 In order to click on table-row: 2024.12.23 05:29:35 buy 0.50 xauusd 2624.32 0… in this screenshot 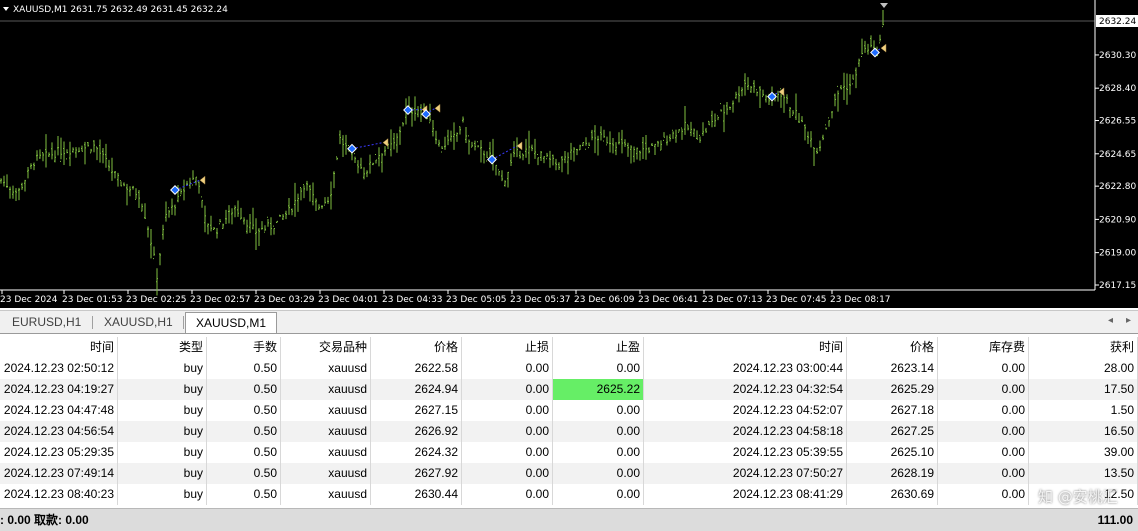, I will do `click(569, 452)`.